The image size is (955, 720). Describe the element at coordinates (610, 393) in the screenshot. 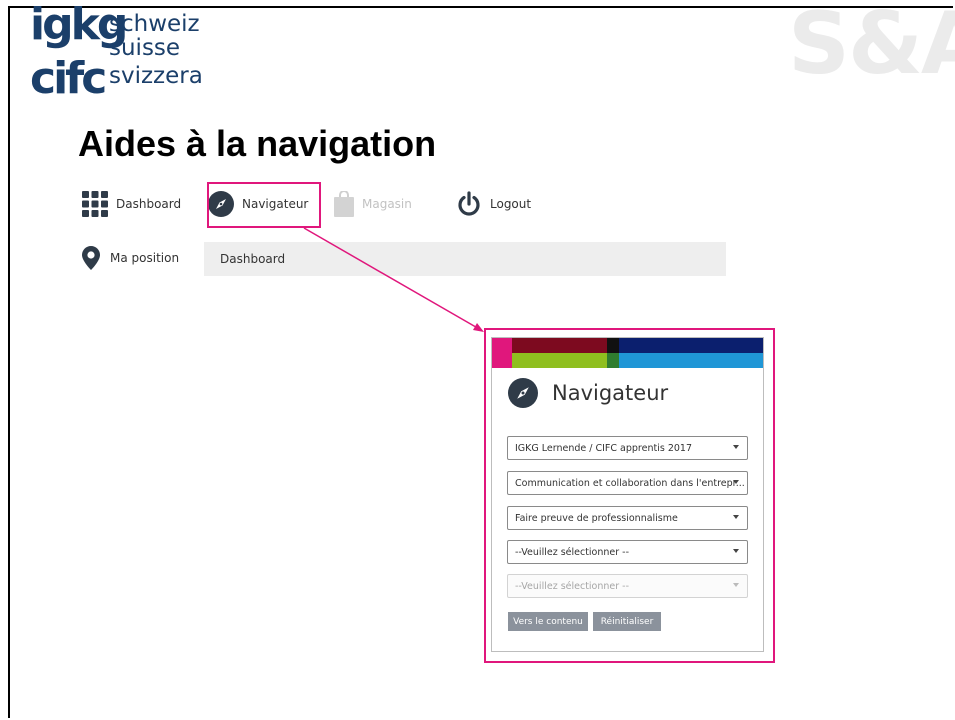

I see `navigator-title: Navigateur` at that location.